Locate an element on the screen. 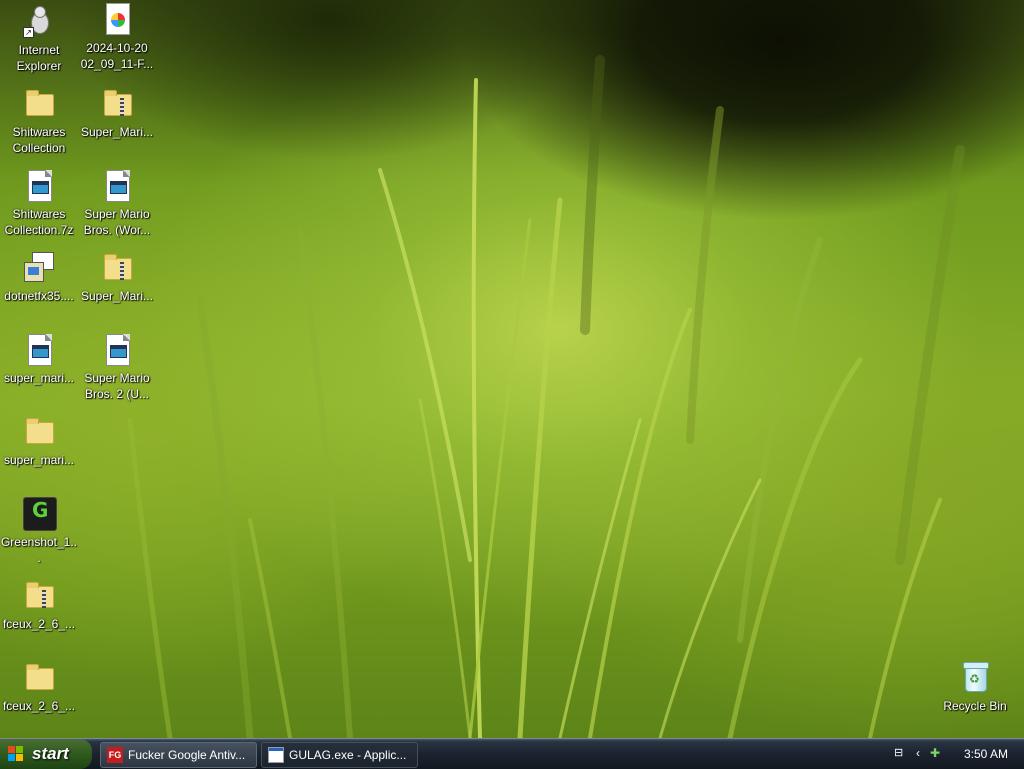  safely-remove-hardware-icon: ✚ is located at coordinates (935, 753).